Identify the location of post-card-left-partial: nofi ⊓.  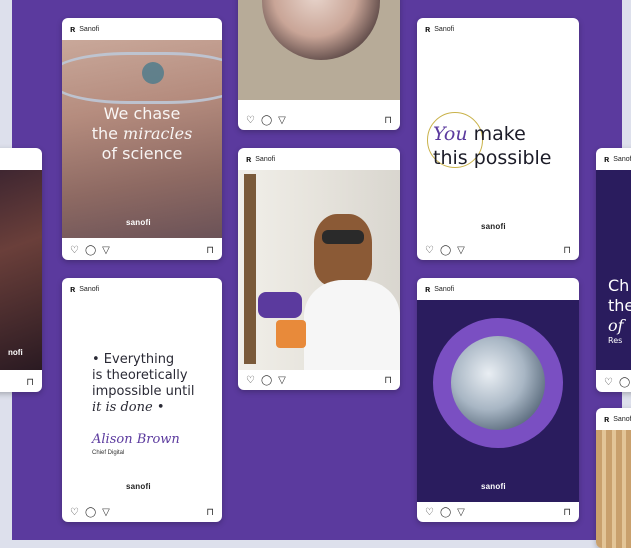
(21, 270).